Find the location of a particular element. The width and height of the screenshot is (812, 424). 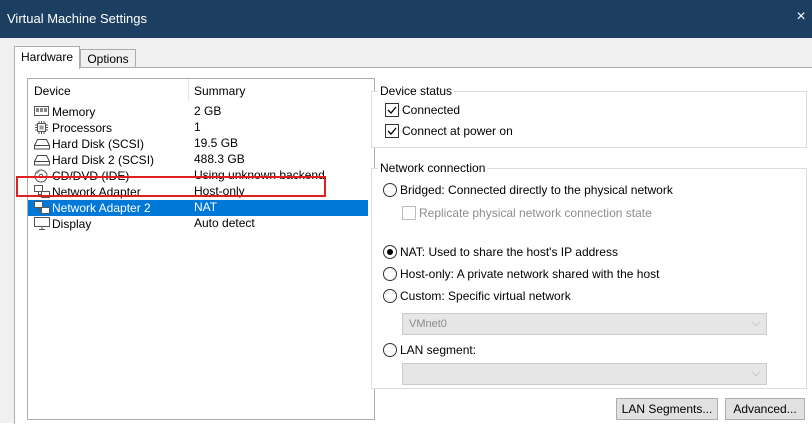

device-status-label: Device status is located at coordinates (416, 91).